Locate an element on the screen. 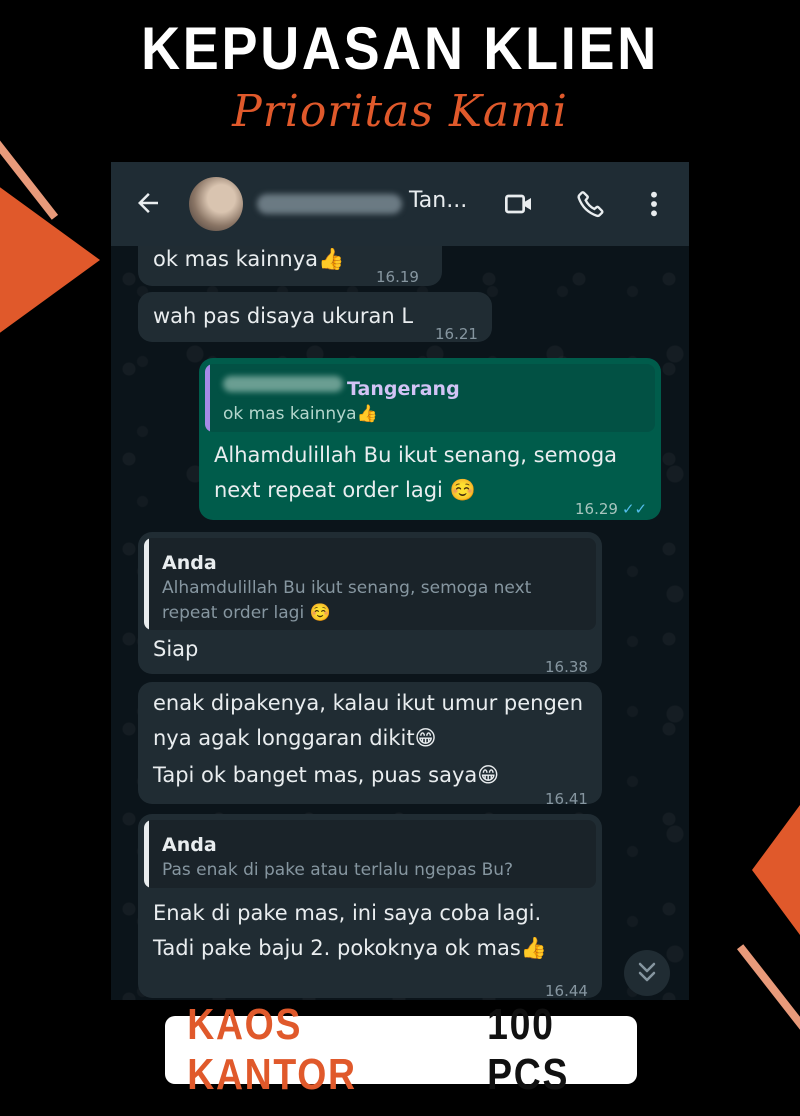  message-text: Enak di pake mas, ini saya coba lagi. is located at coordinates (347, 913).